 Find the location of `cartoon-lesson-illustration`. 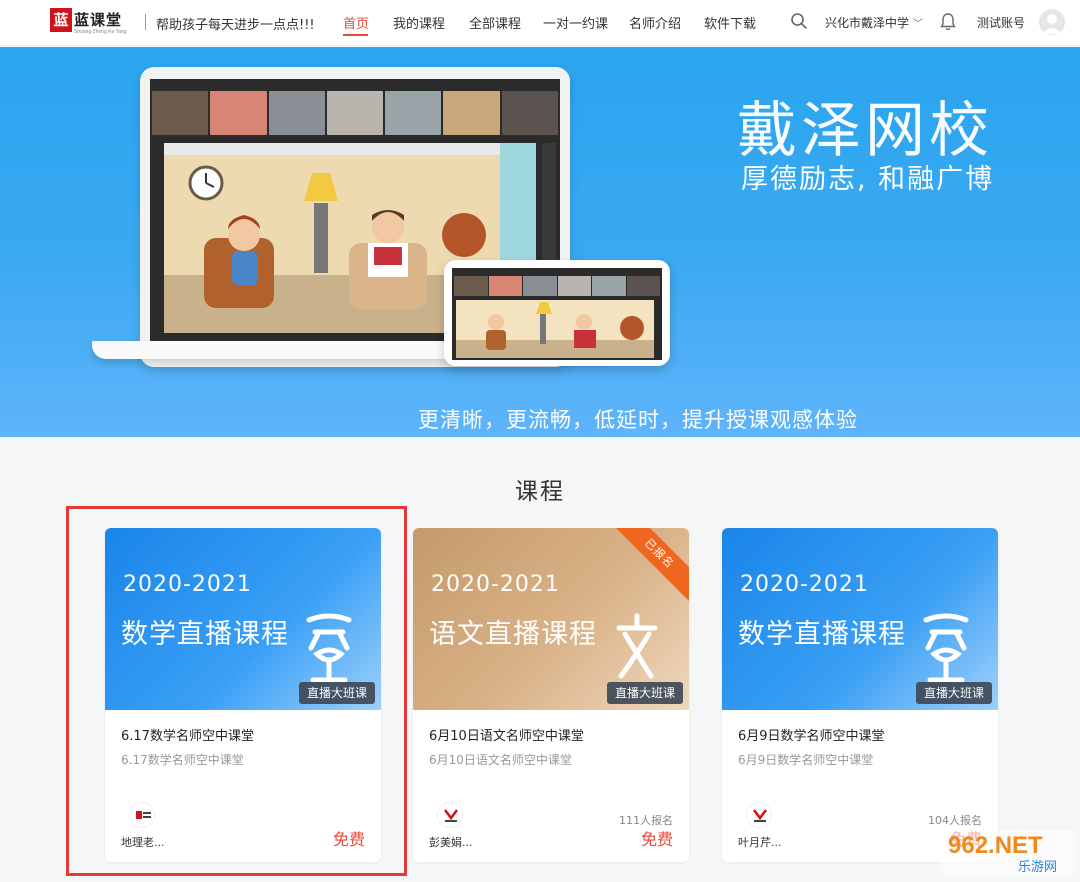

cartoon-lesson-illustration is located at coordinates (555, 330).